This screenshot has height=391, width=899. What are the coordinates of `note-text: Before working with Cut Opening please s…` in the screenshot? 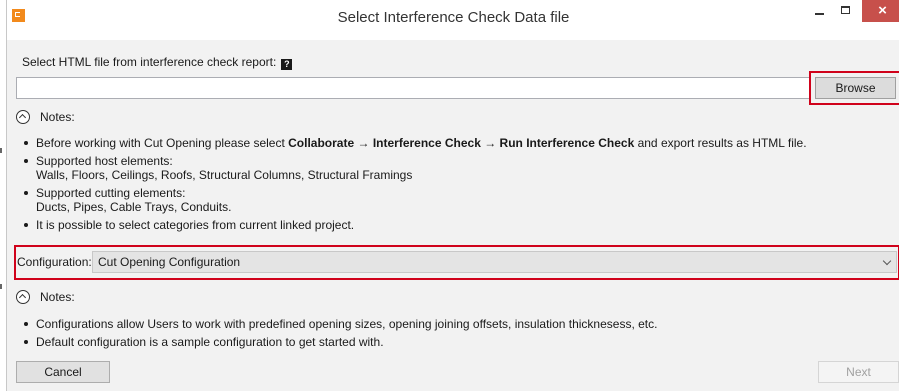 It's located at (162, 143).